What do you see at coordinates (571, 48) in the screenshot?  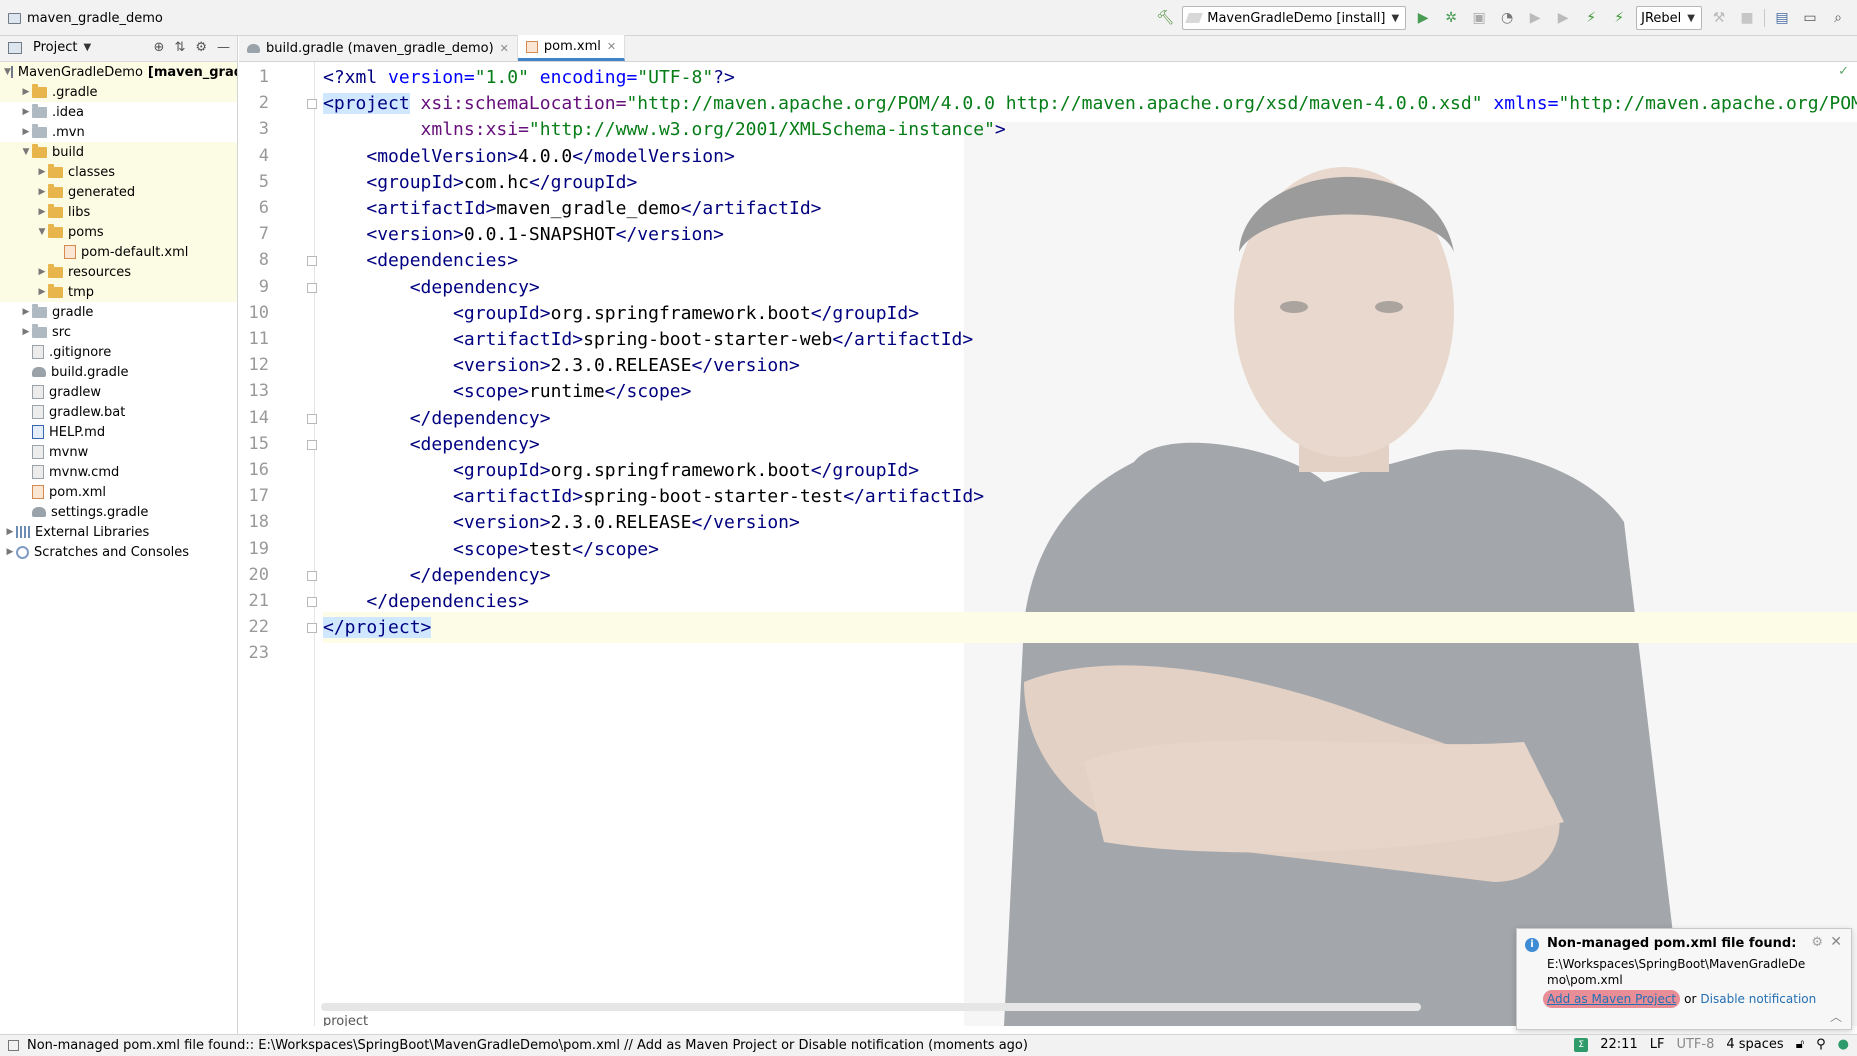 I see `editor-tab: pom.xml ✕` at bounding box center [571, 48].